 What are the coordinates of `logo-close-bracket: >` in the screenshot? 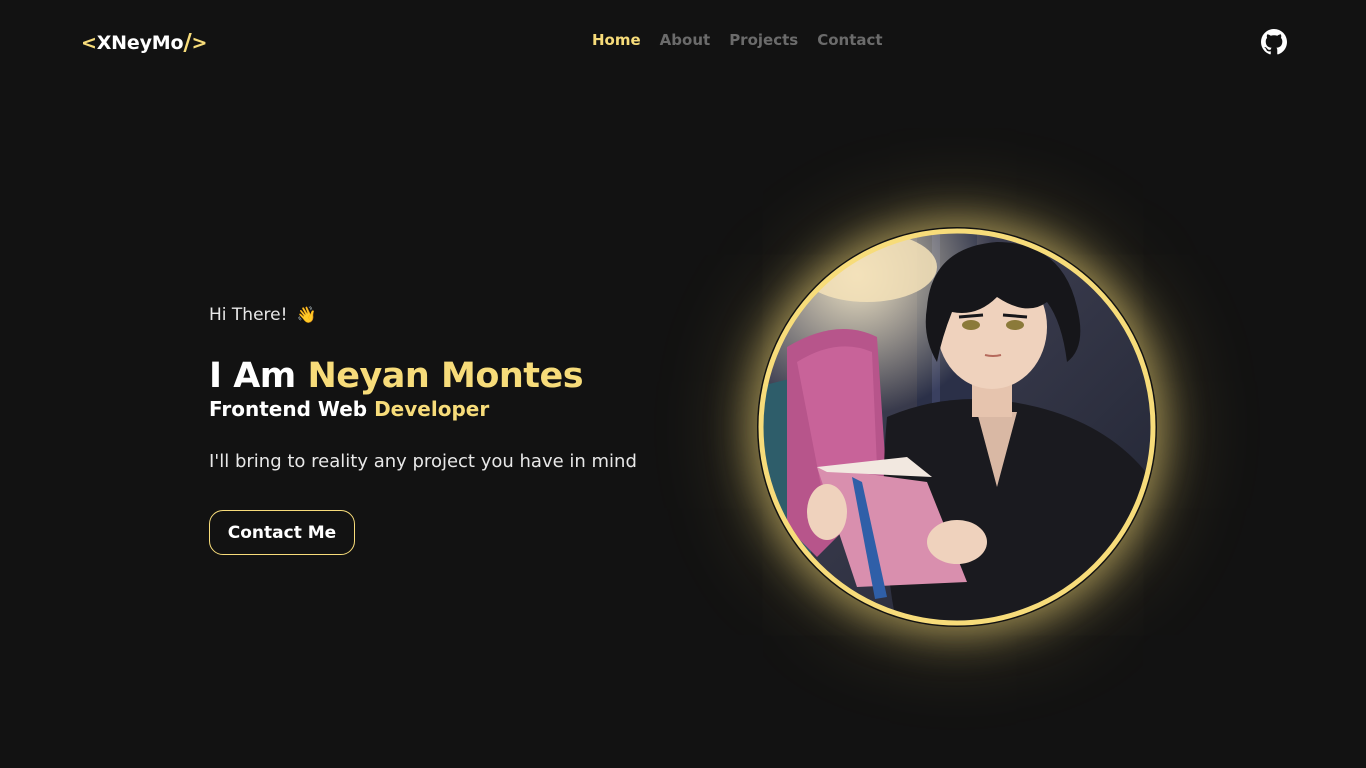 It's located at (199, 43).